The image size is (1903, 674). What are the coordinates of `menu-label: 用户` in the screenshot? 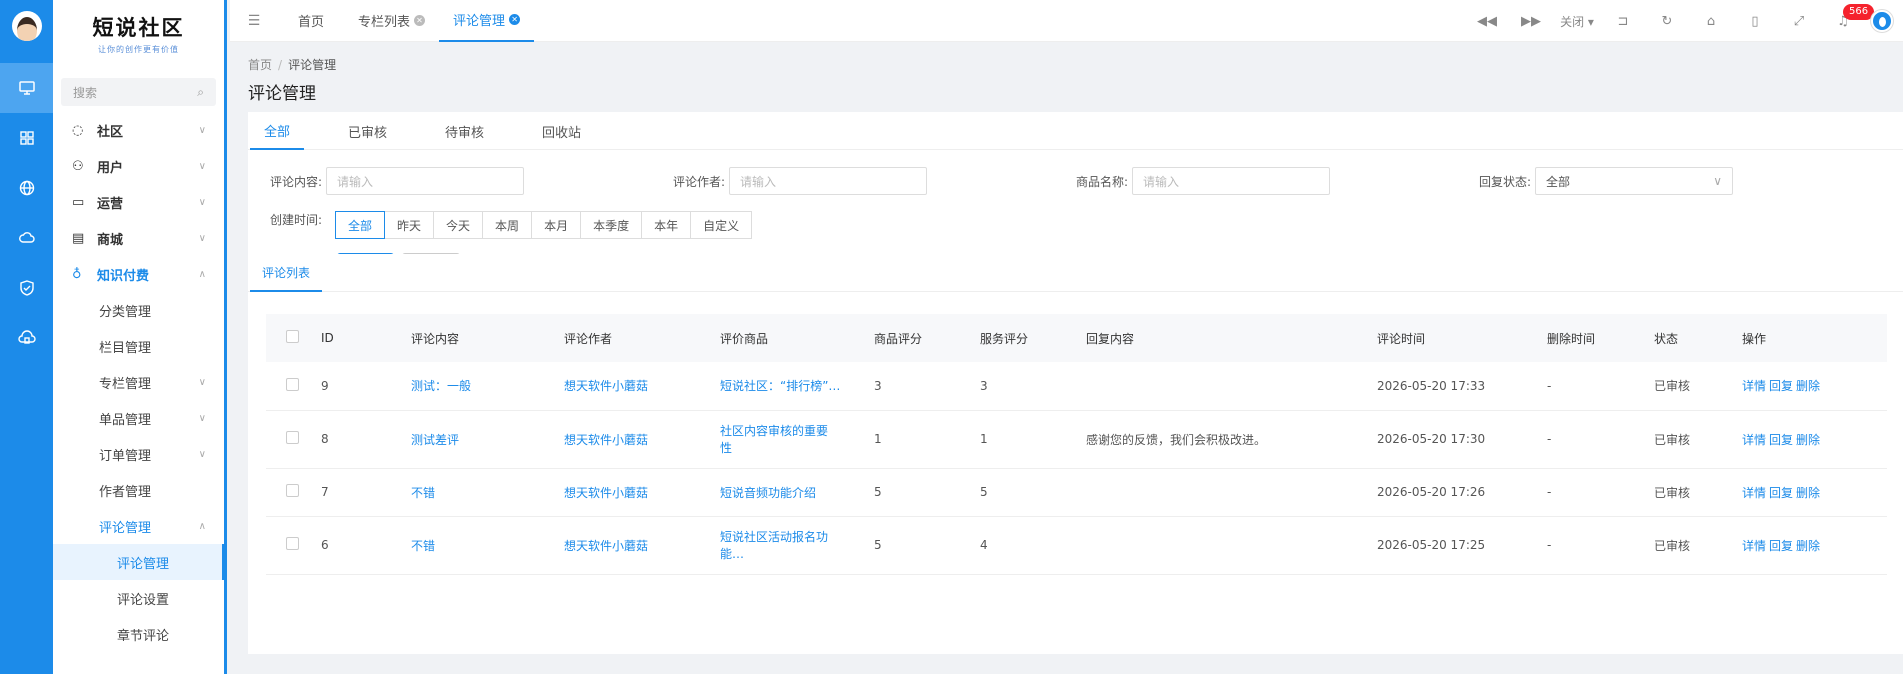 It's located at (110, 168).